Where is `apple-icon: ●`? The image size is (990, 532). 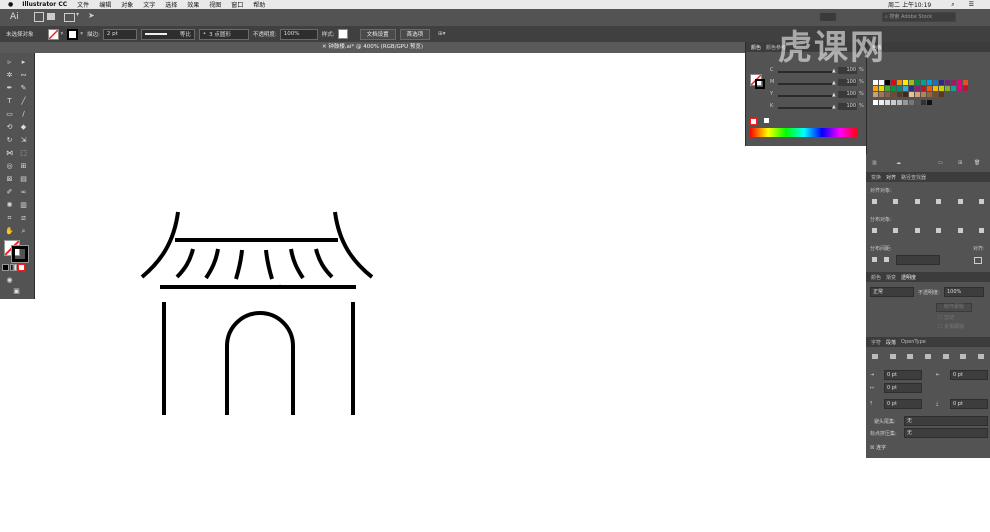
apple-icon: ● is located at coordinates (10, 4).